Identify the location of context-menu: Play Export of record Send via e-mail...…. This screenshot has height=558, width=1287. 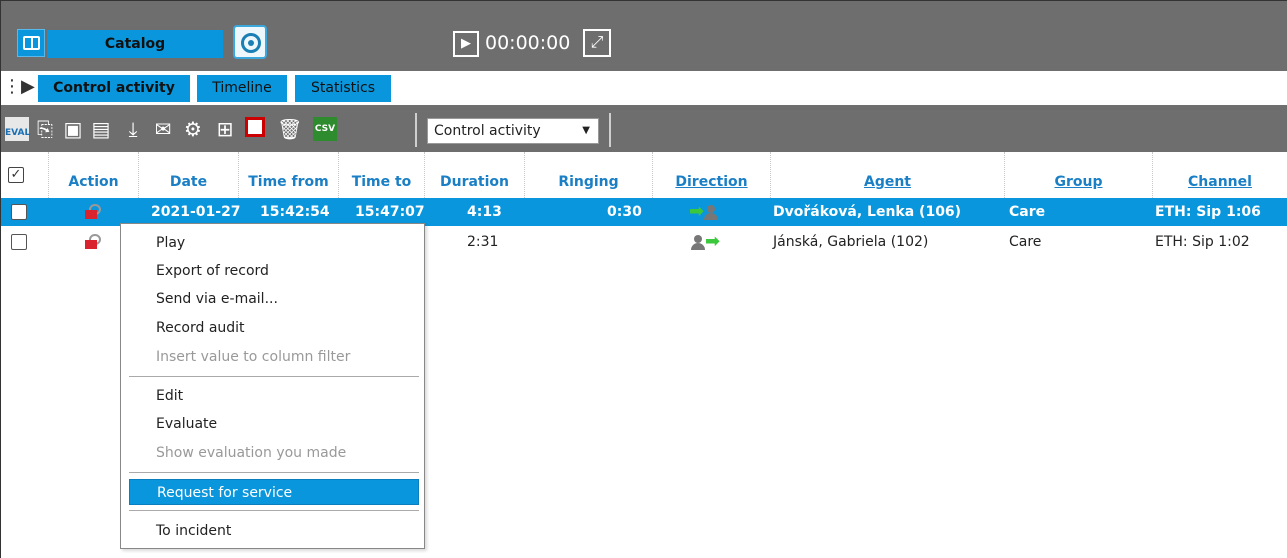
(272, 386).